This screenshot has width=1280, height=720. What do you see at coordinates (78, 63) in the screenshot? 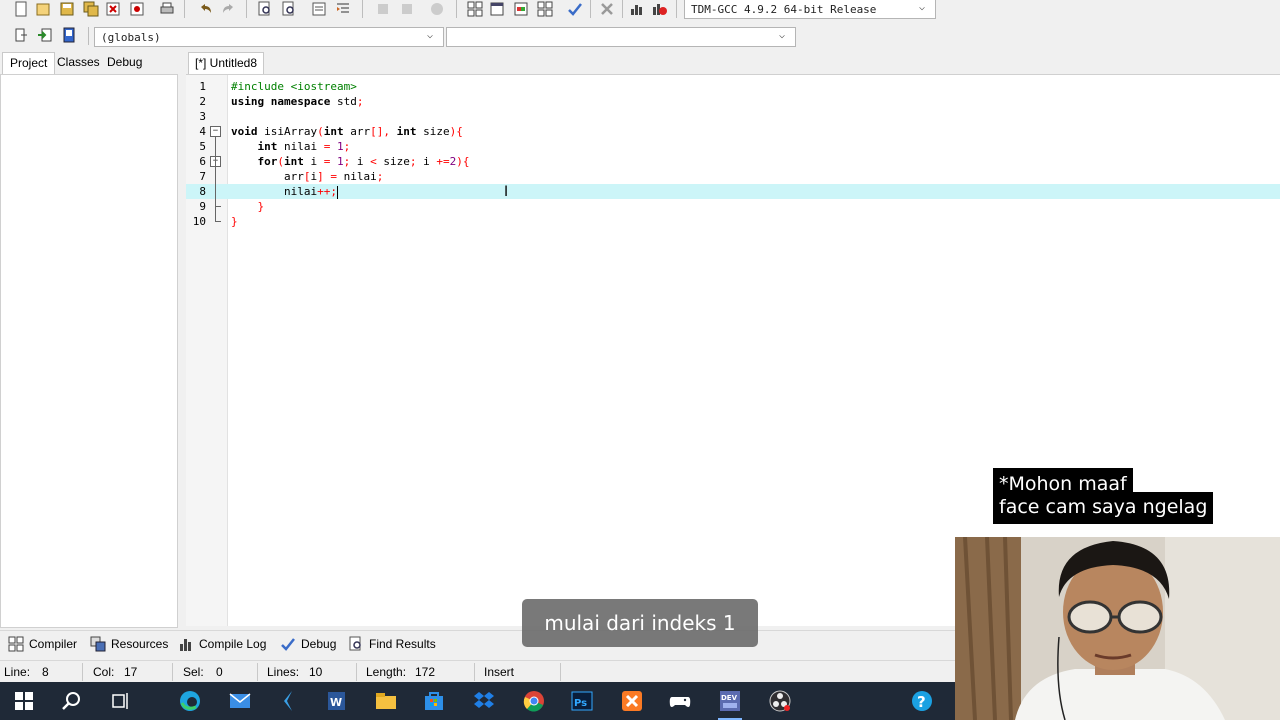
I see `tab-classes: Classes` at bounding box center [78, 63].